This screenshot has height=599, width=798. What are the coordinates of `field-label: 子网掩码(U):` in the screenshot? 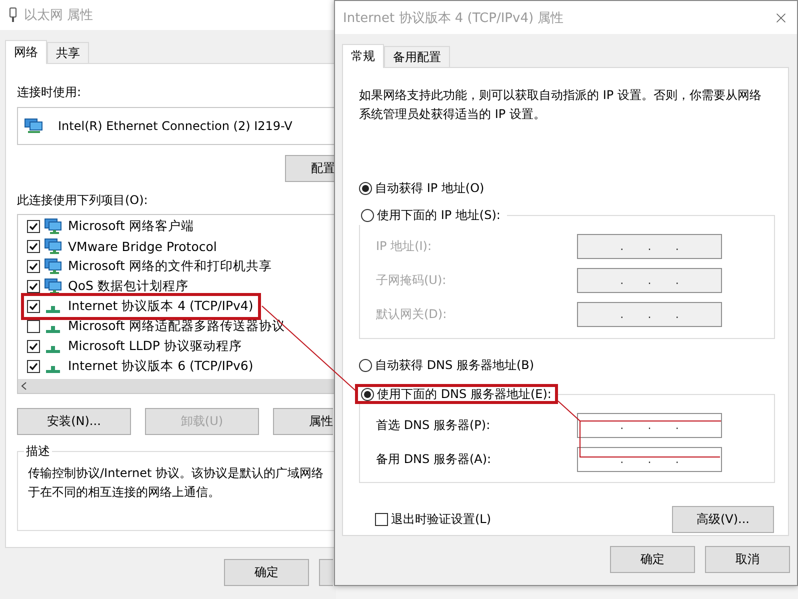 It's located at (411, 280).